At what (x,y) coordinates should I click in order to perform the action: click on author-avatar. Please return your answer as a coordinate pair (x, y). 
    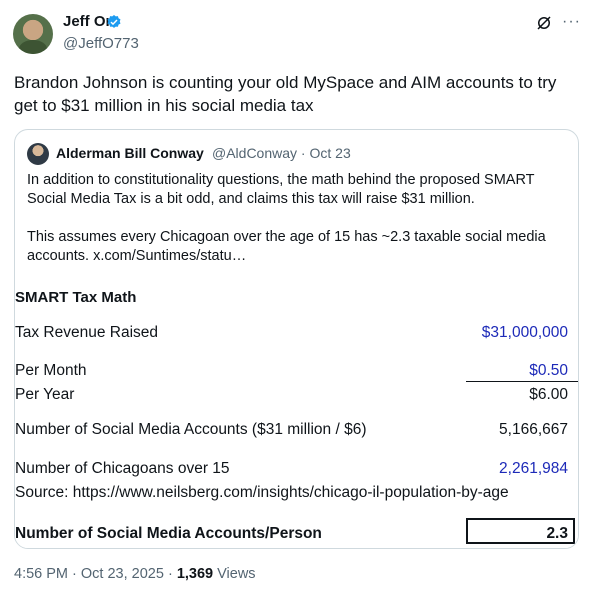
    Looking at the image, I should click on (33, 34).